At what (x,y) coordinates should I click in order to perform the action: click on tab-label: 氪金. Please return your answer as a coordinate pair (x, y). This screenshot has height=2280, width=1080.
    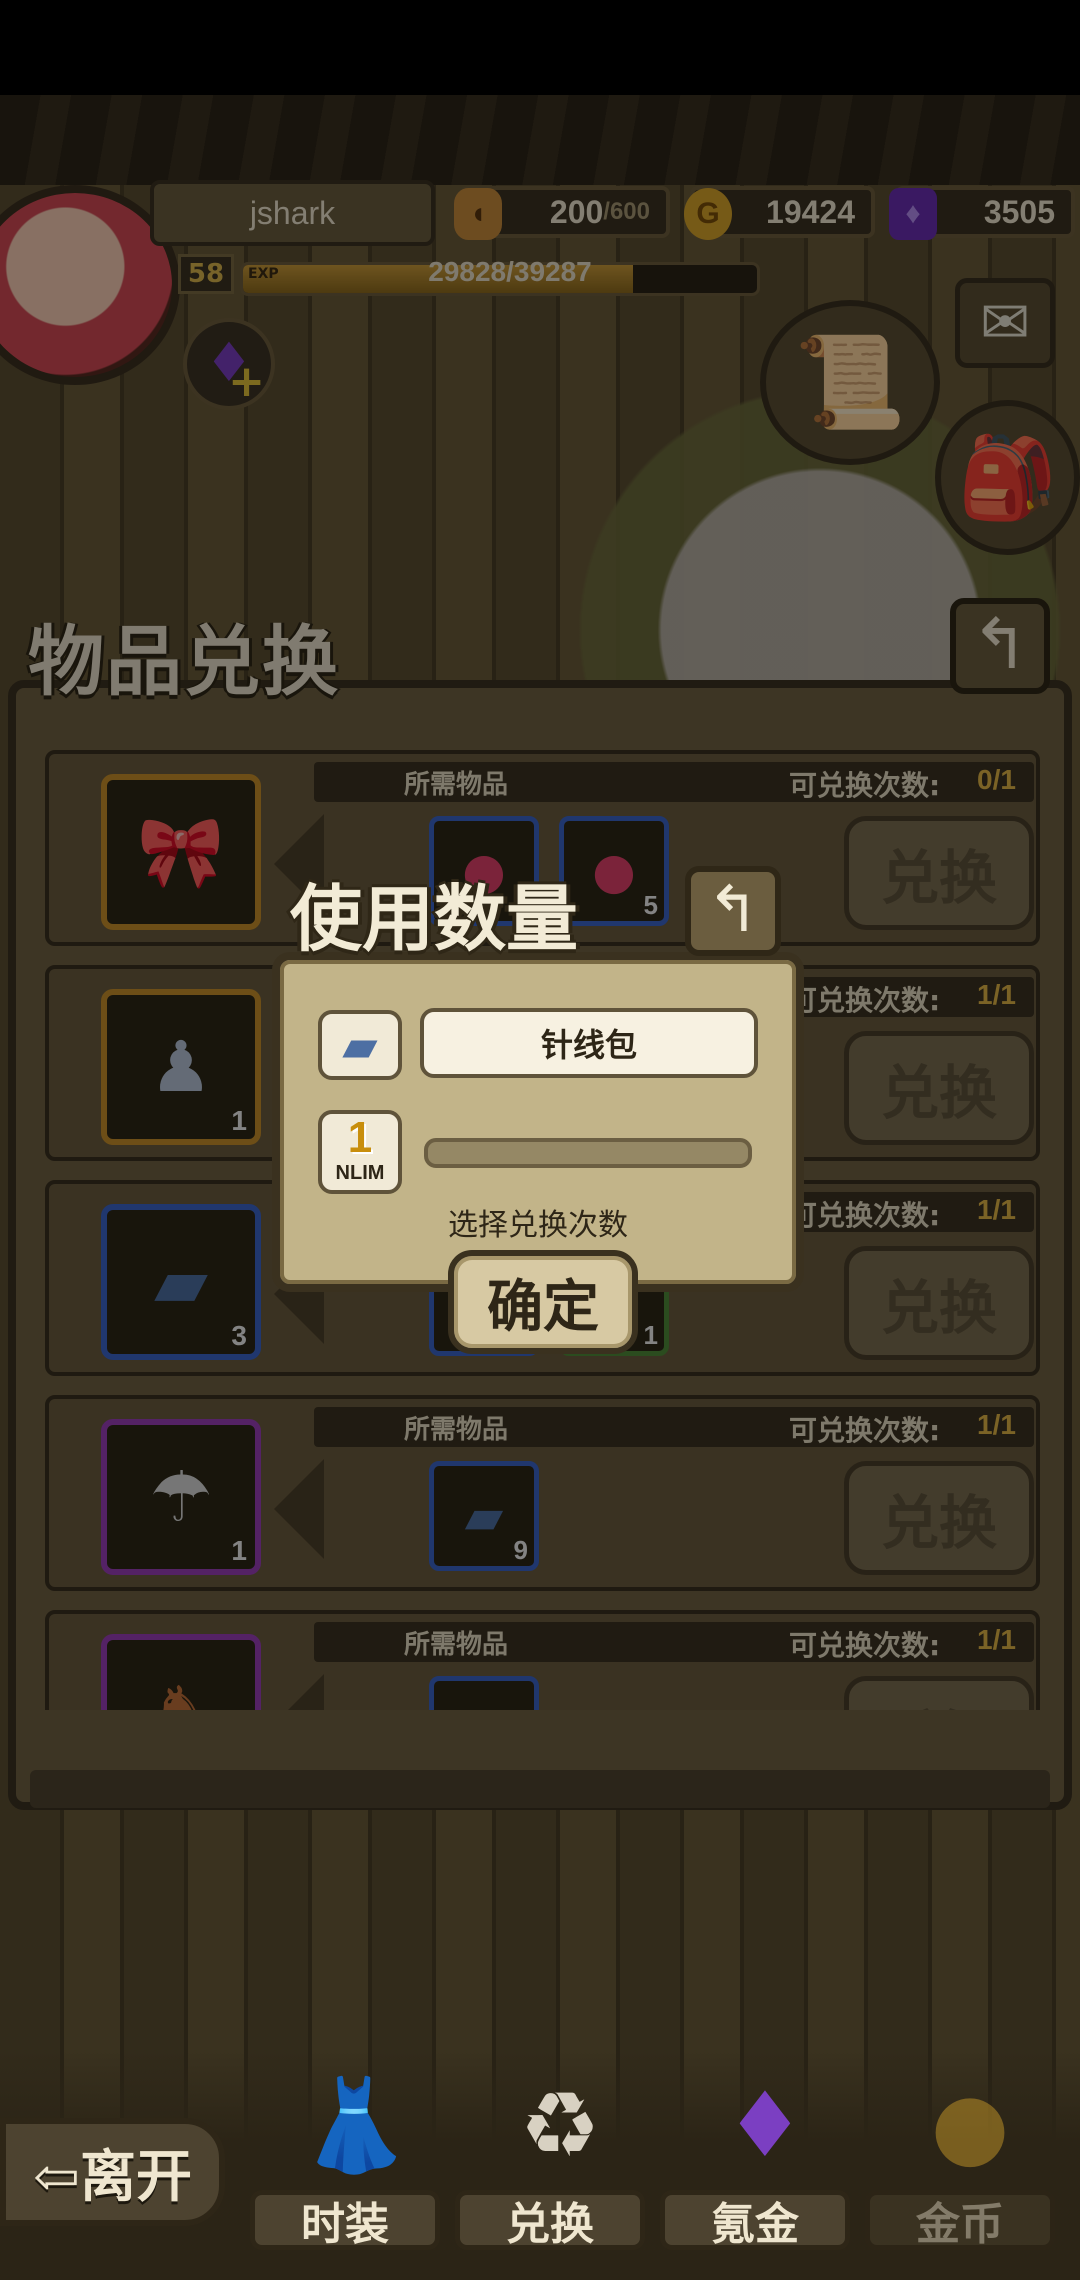
    Looking at the image, I should click on (755, 2220).